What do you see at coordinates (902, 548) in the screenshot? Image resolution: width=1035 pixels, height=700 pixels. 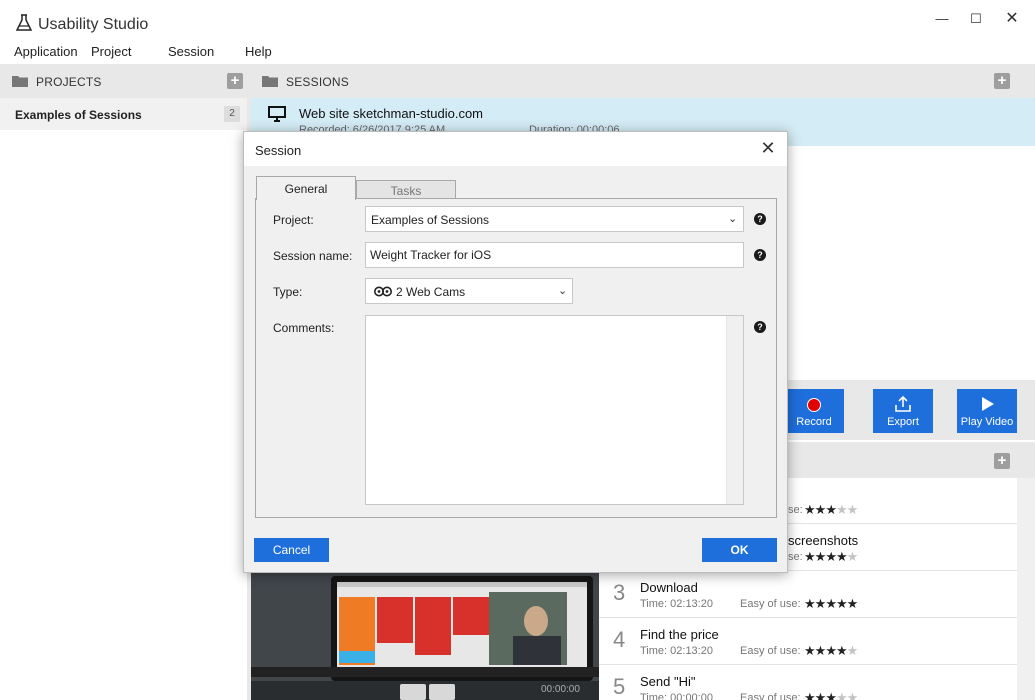 I see `list-item: screenshots se: ★★★★★` at bounding box center [902, 548].